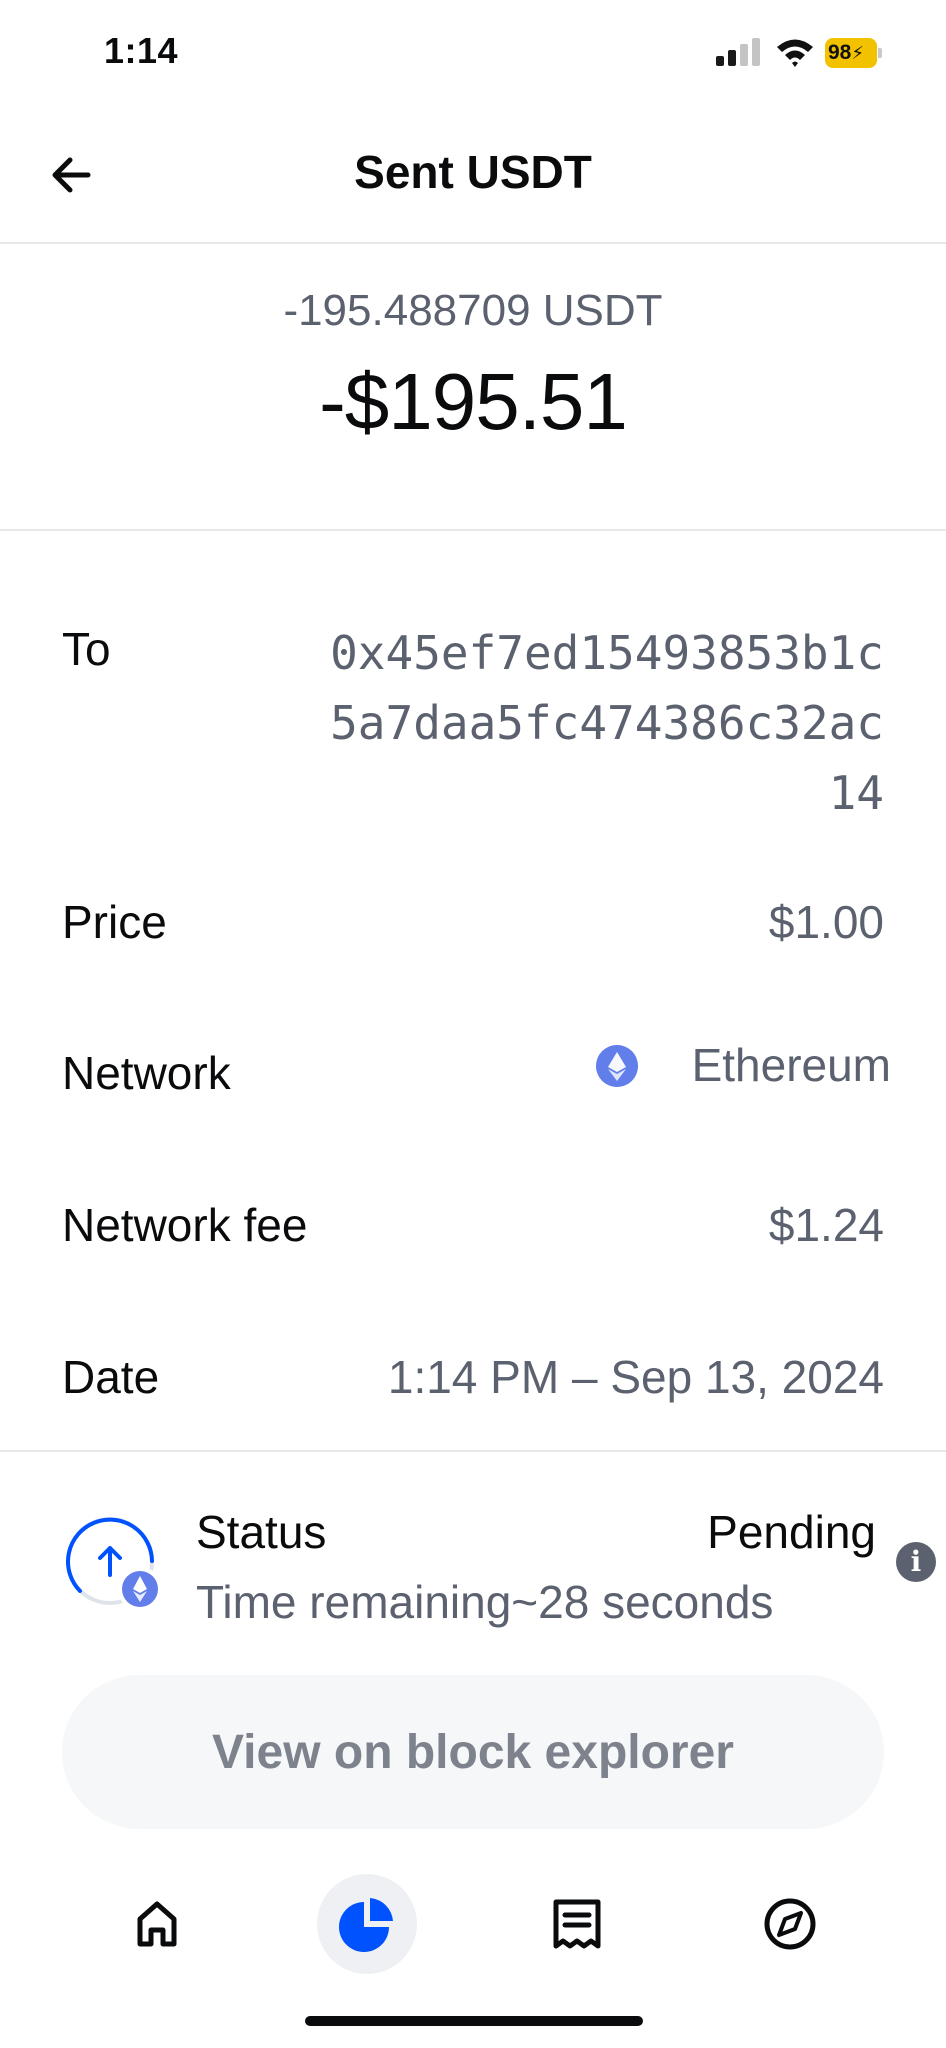  What do you see at coordinates (111, 1377) in the screenshot?
I see `date-label: Date` at bounding box center [111, 1377].